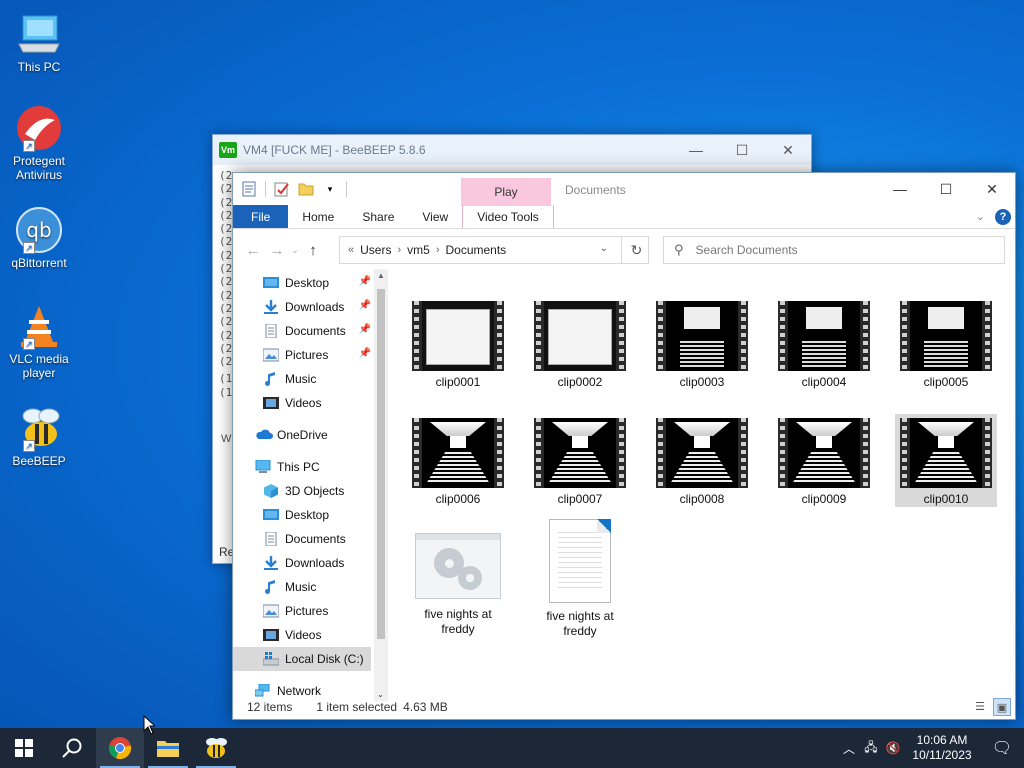 This screenshot has height=768, width=1024. I want to click on breadcrumb-users: Users, so click(375, 250).